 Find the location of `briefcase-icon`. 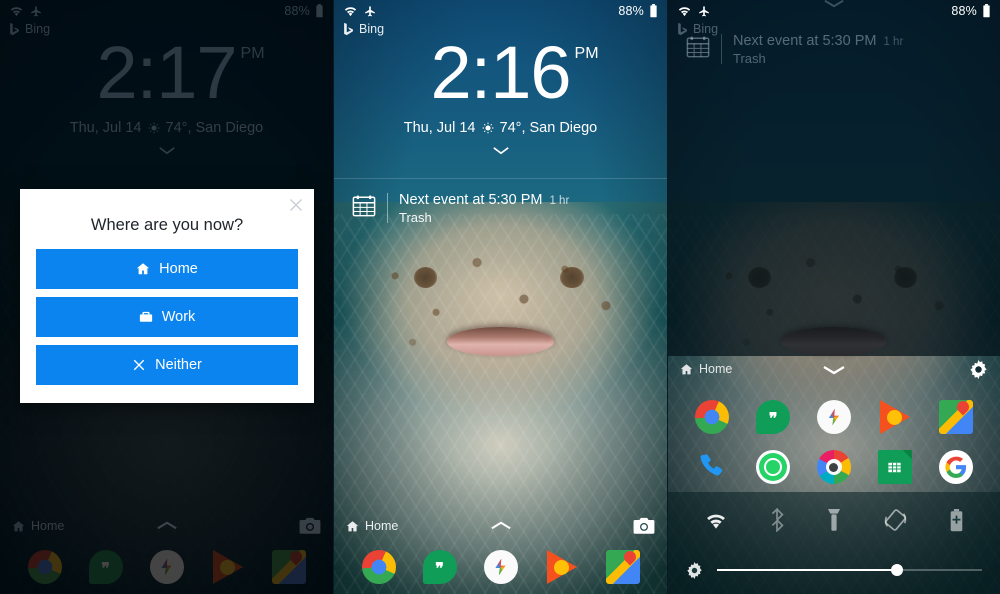

briefcase-icon is located at coordinates (146, 317).